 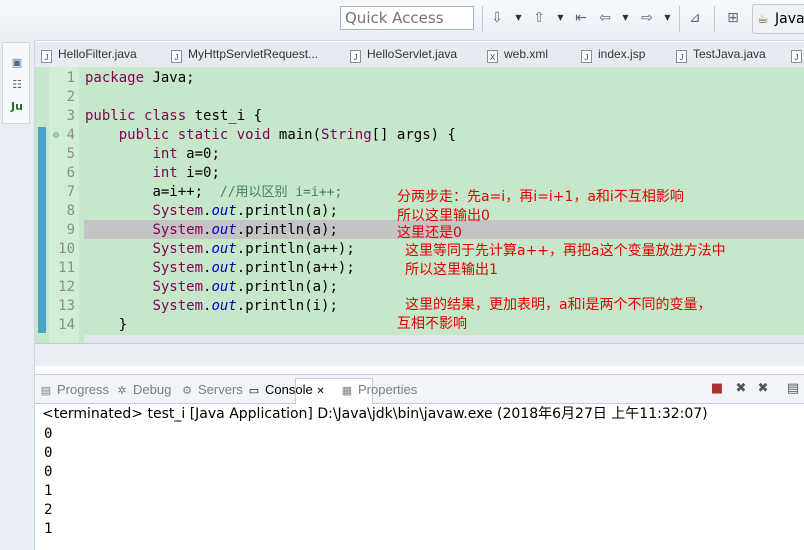 What do you see at coordinates (70, 154) in the screenshot?
I see `line-number: 5` at bounding box center [70, 154].